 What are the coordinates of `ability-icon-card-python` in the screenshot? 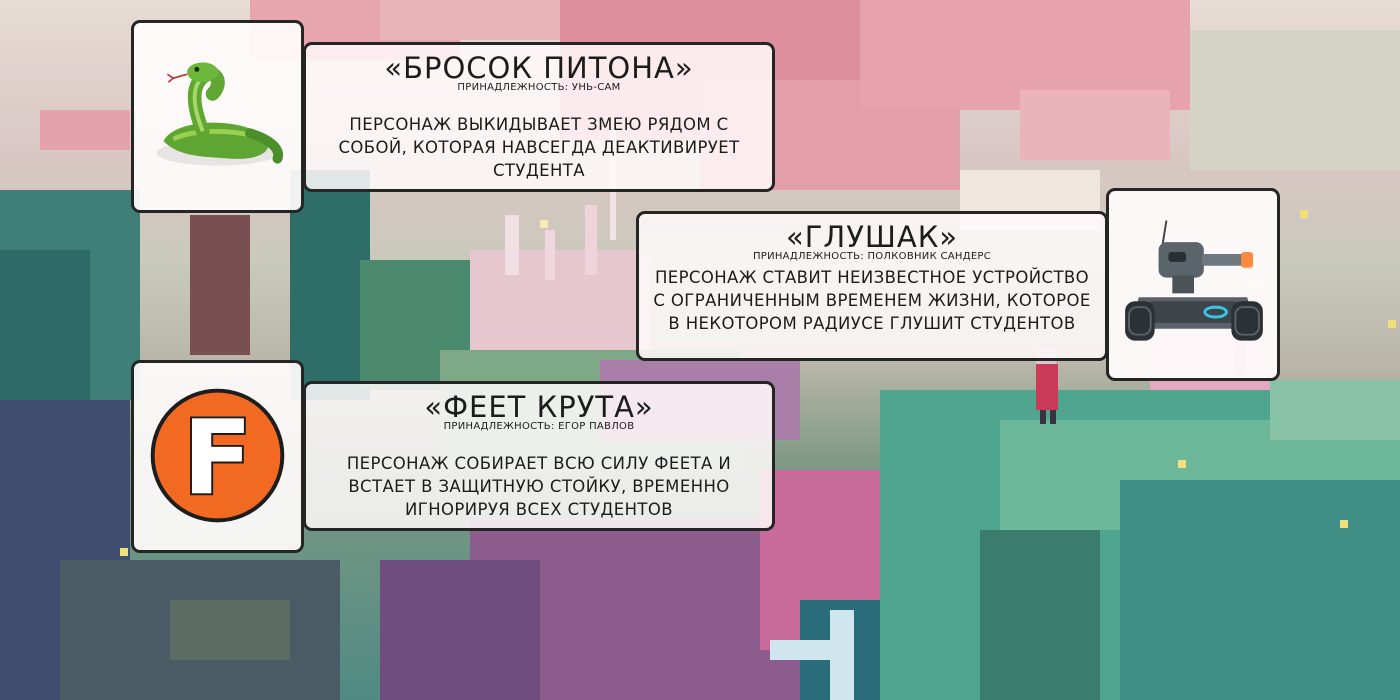 It's located at (217, 116).